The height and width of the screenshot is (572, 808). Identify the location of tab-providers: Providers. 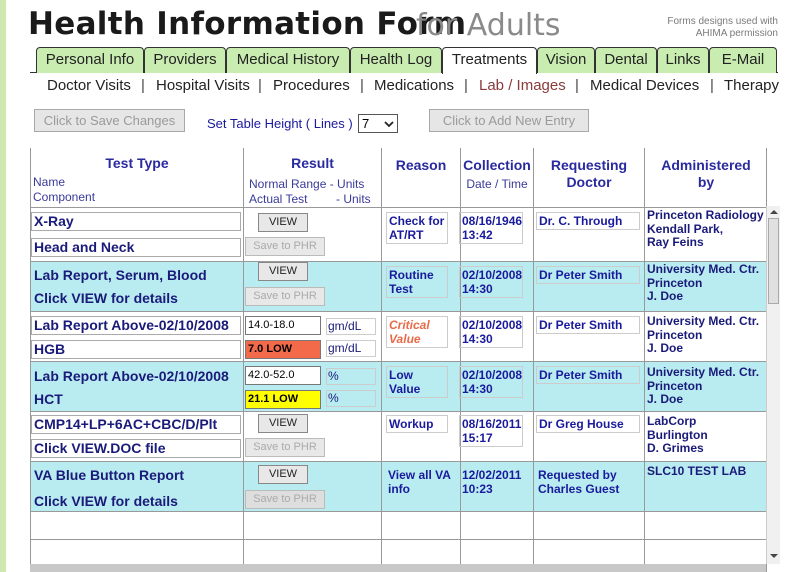
(185, 60).